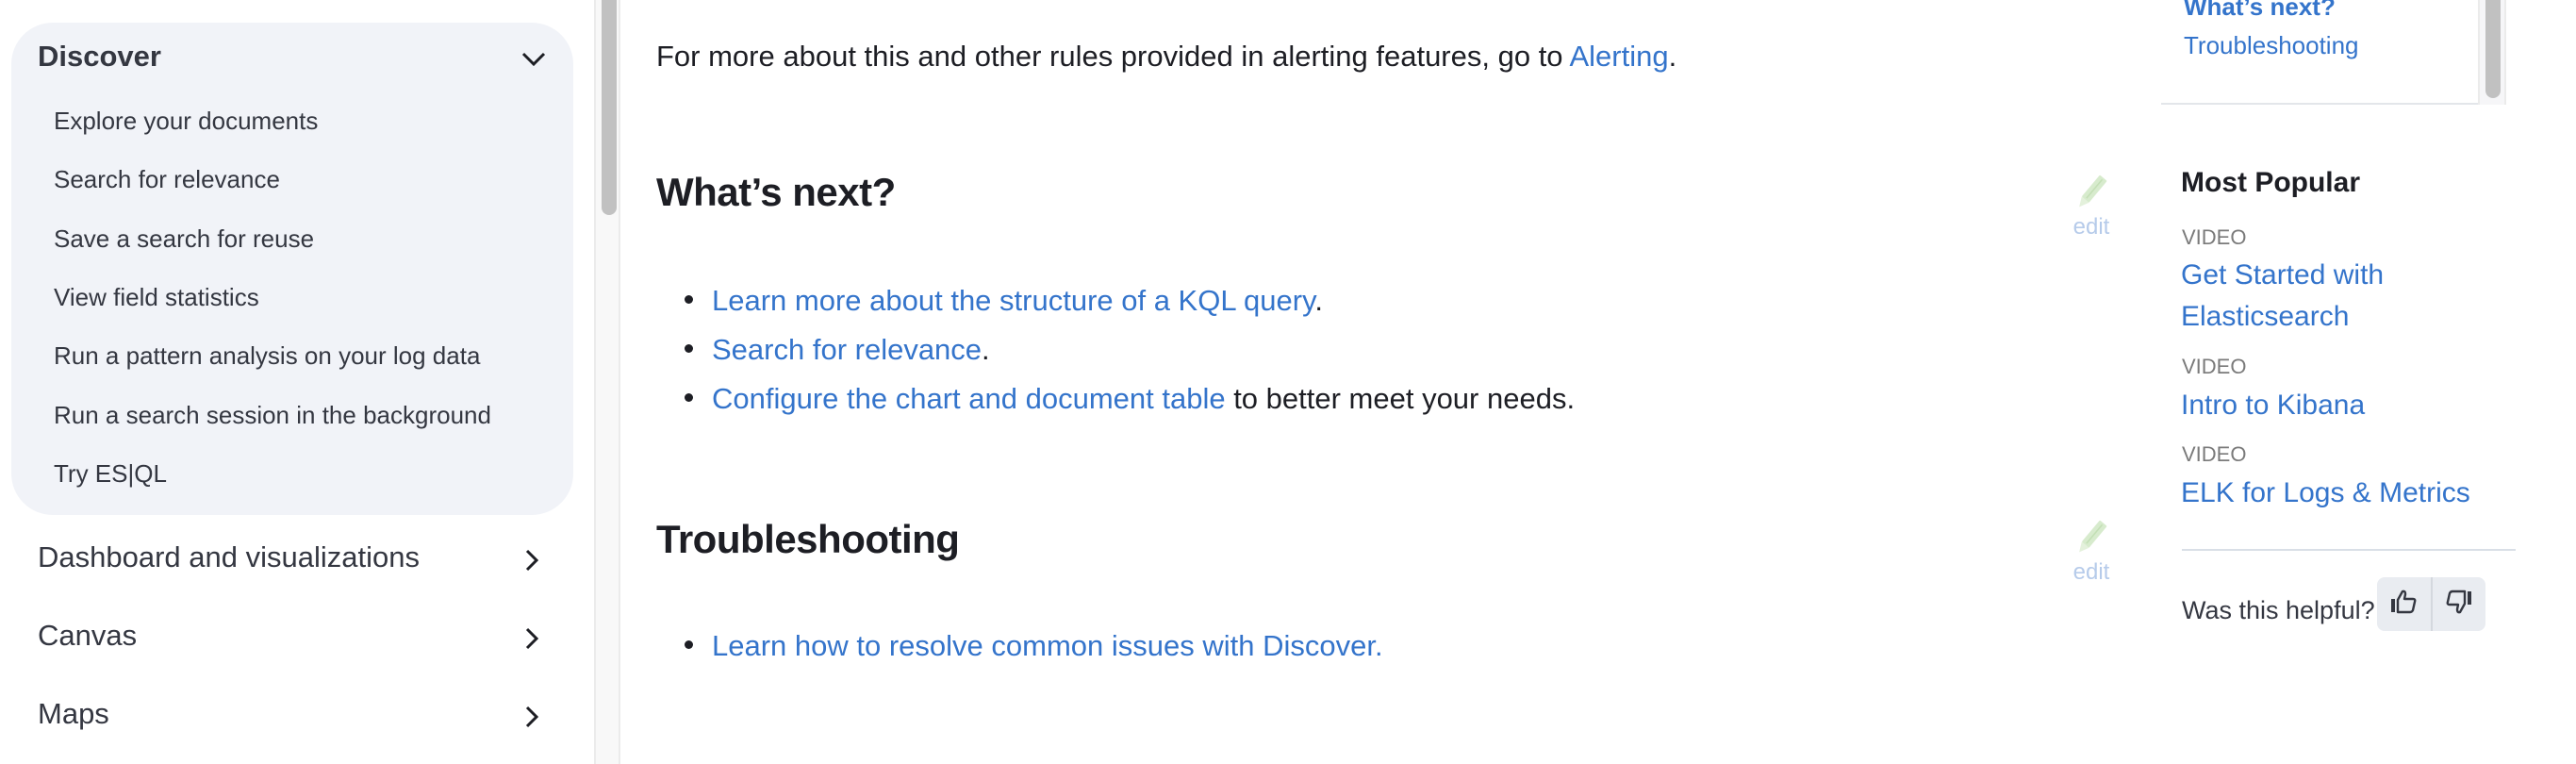 The image size is (2576, 764). What do you see at coordinates (2271, 182) in the screenshot?
I see `most-popular-heading: Most Popular` at bounding box center [2271, 182].